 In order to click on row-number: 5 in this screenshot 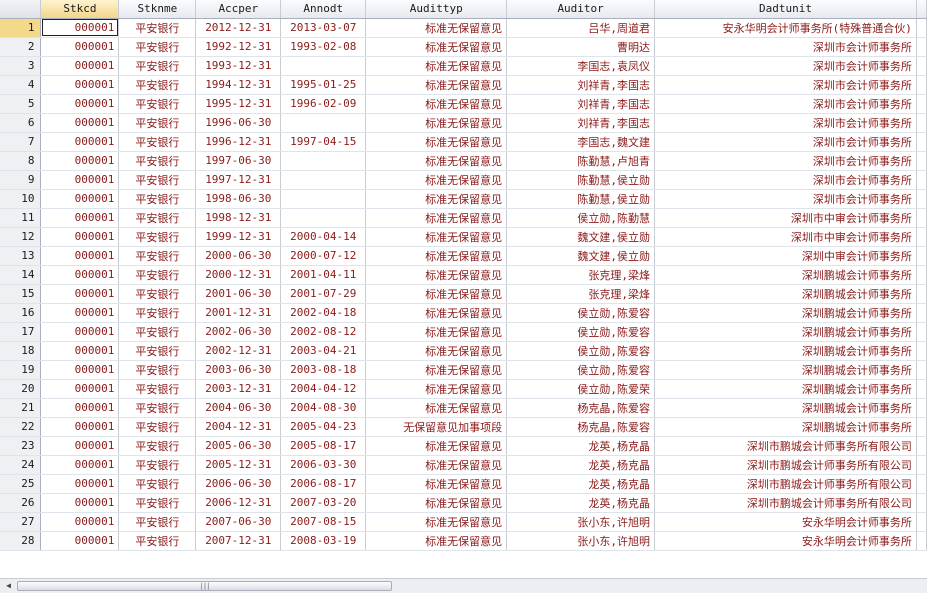, I will do `click(21, 104)`.